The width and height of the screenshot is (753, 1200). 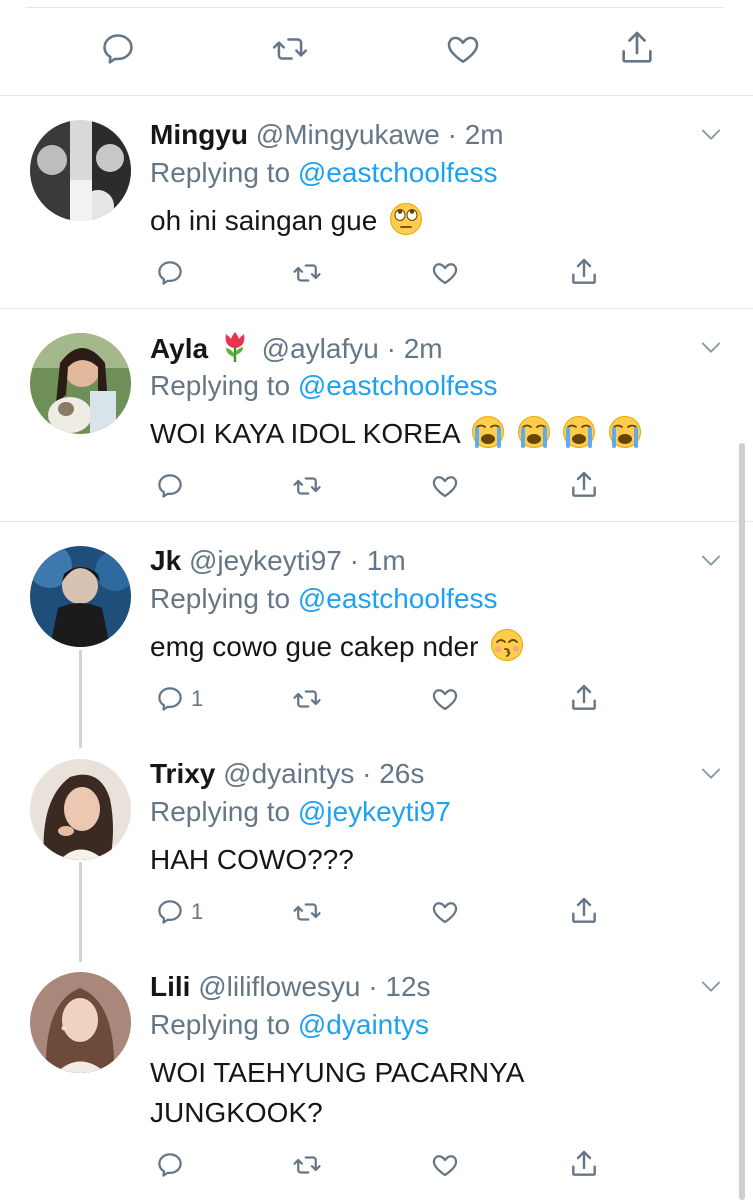 What do you see at coordinates (182, 773) in the screenshot?
I see `display-name: Trixy` at bounding box center [182, 773].